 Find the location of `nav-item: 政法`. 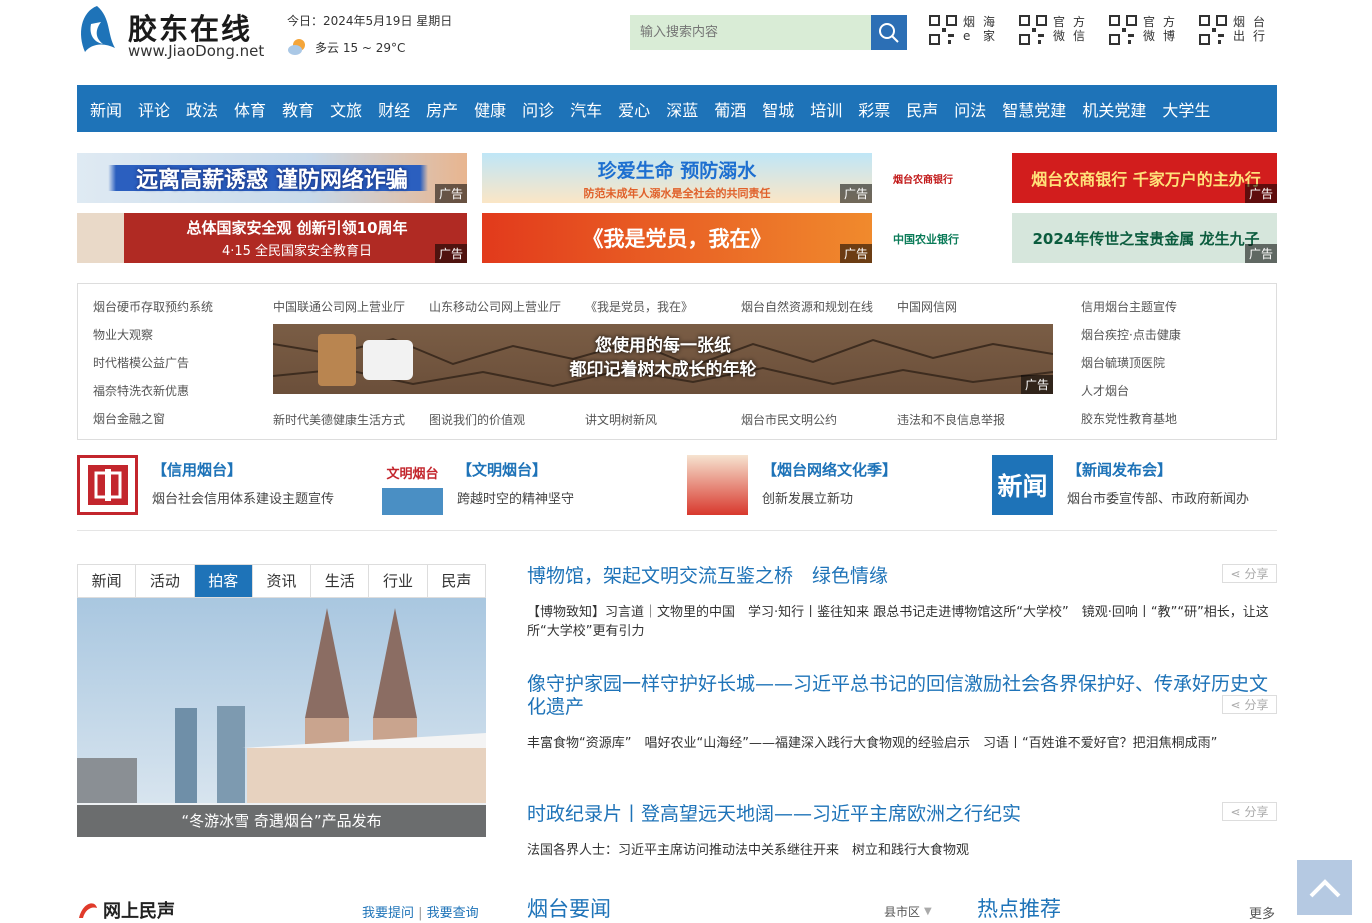

nav-item: 政法 is located at coordinates (202, 109).